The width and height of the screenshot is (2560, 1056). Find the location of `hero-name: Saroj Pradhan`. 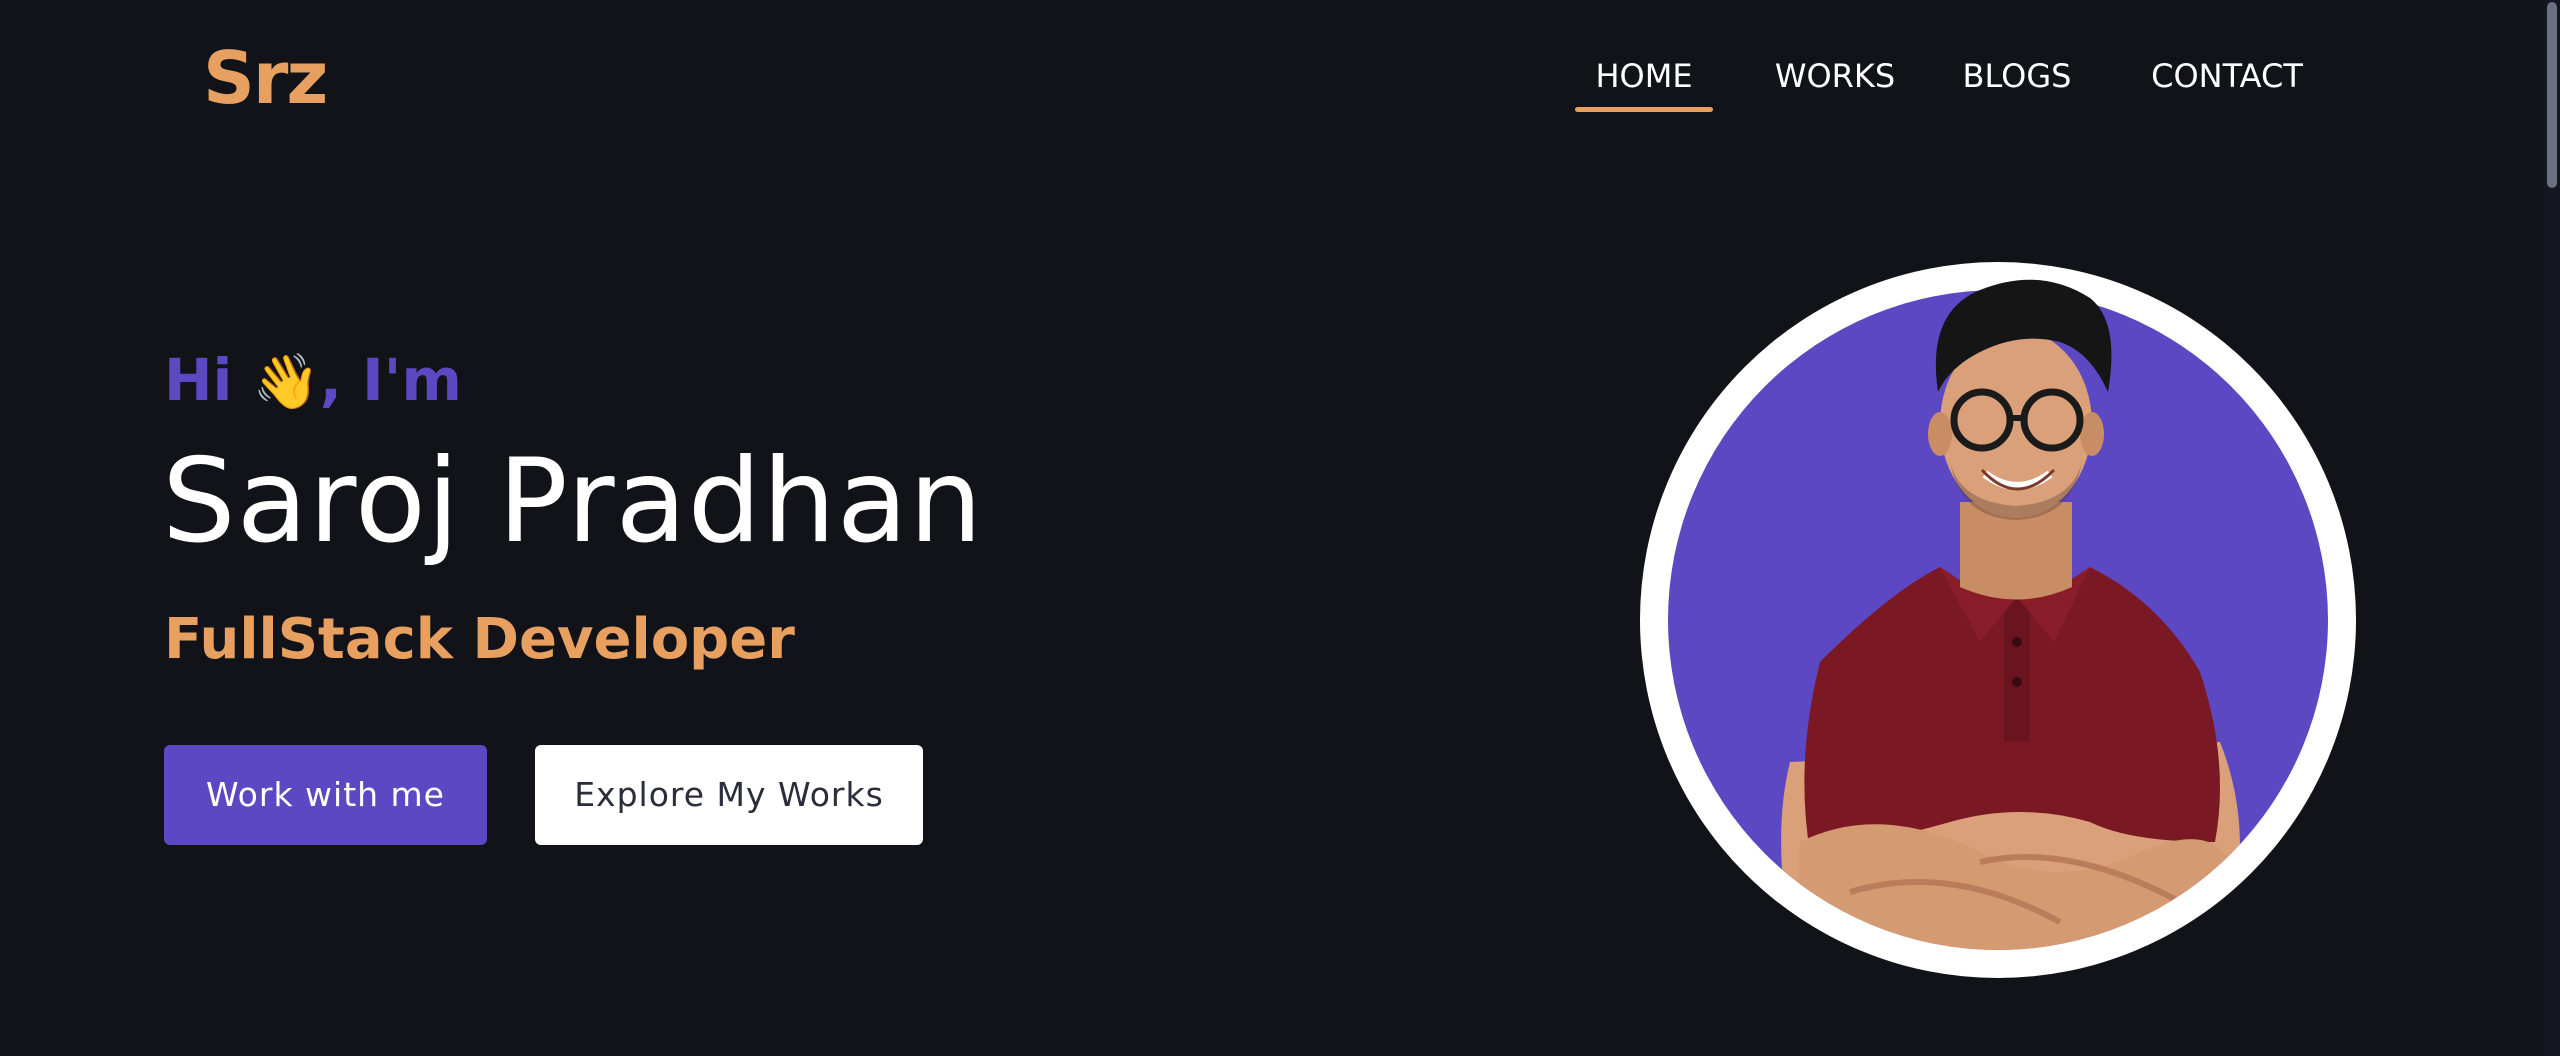

hero-name: Saroj Pradhan is located at coordinates (573, 501).